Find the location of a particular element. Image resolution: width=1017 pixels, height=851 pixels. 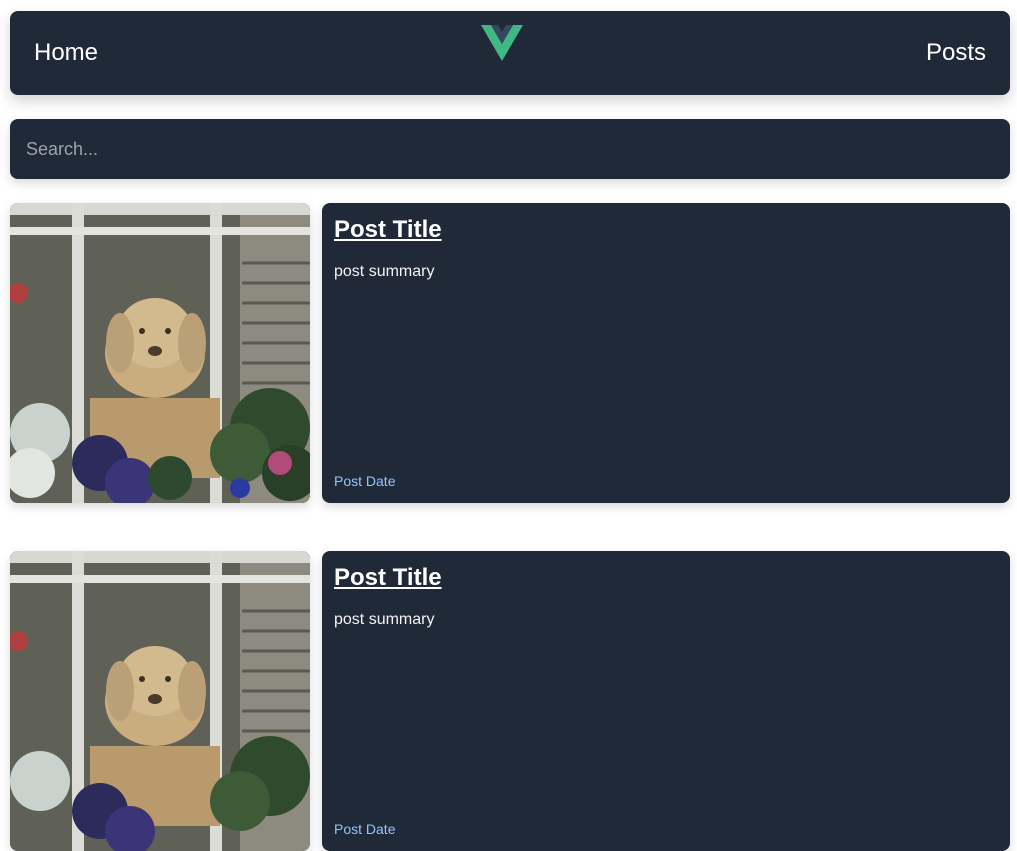

search-input is located at coordinates (510, 149).